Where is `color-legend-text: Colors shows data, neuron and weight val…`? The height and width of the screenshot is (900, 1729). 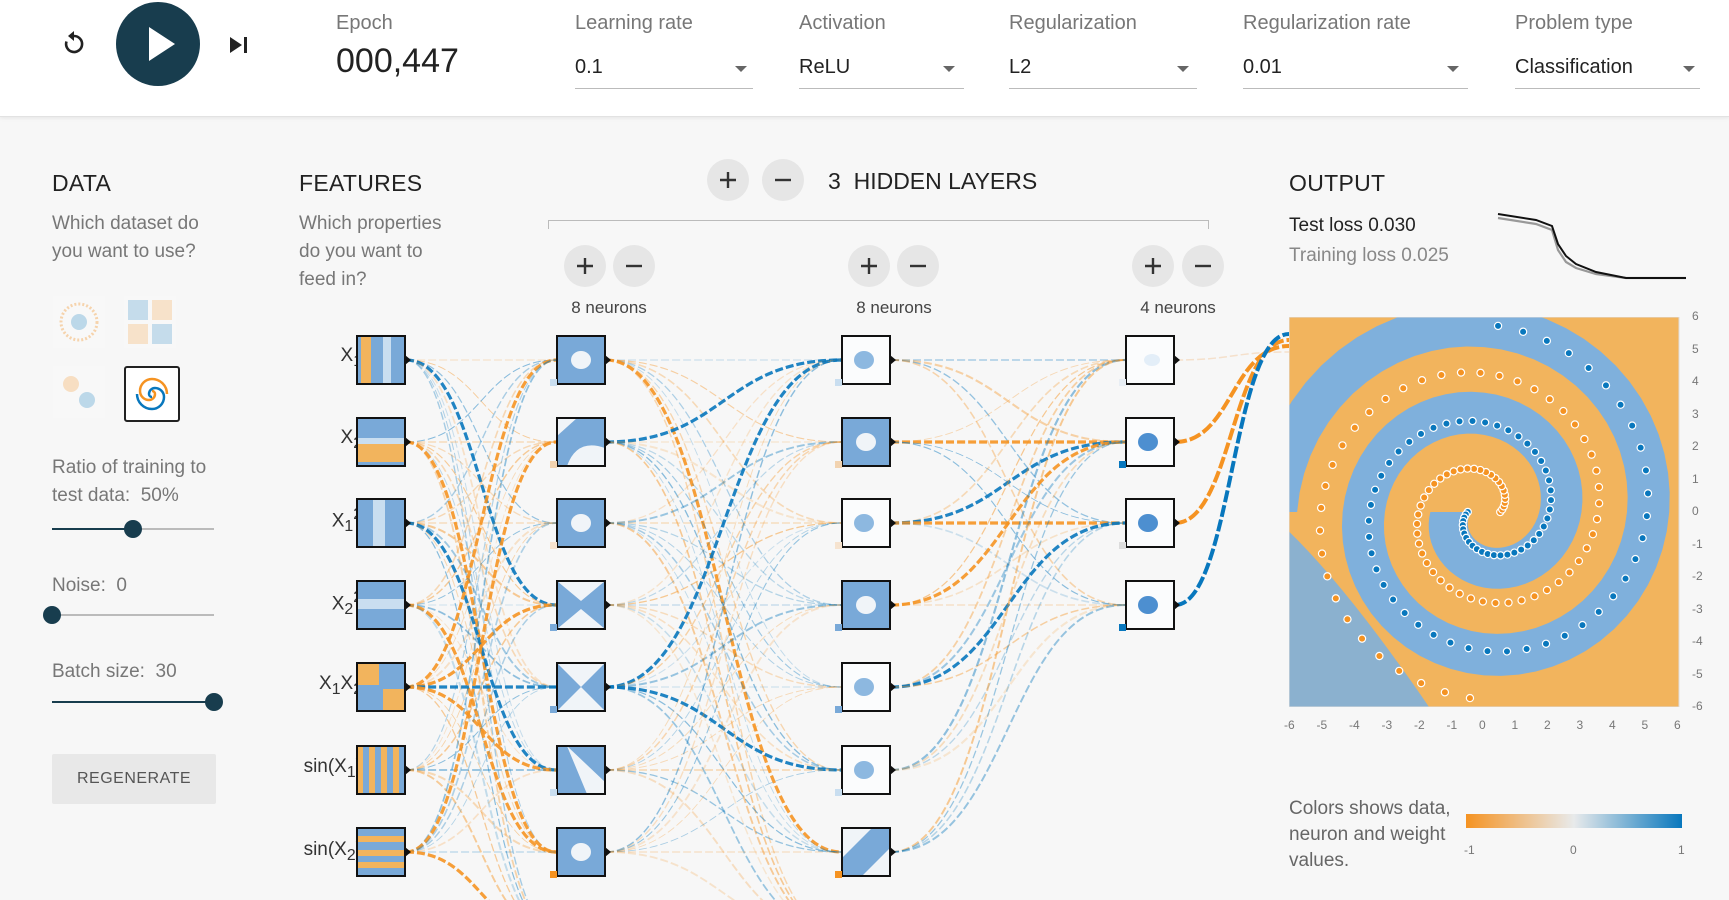
color-legend-text: Colors shows data, neuron and weight val… is located at coordinates (1370, 834).